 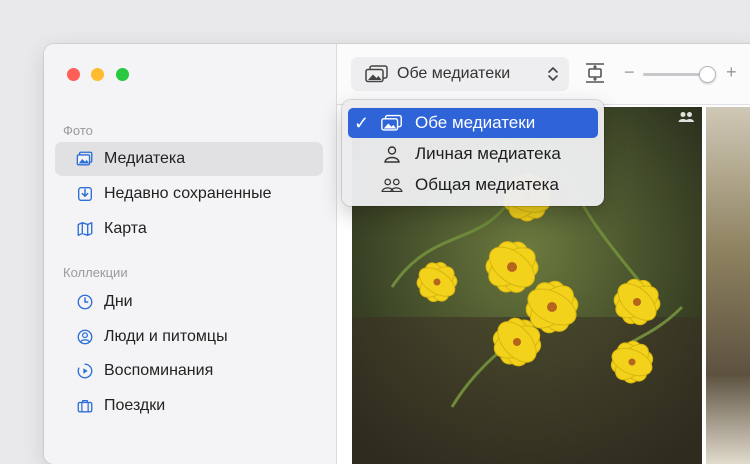 I want to click on zoom-button, so click(x=122, y=74).